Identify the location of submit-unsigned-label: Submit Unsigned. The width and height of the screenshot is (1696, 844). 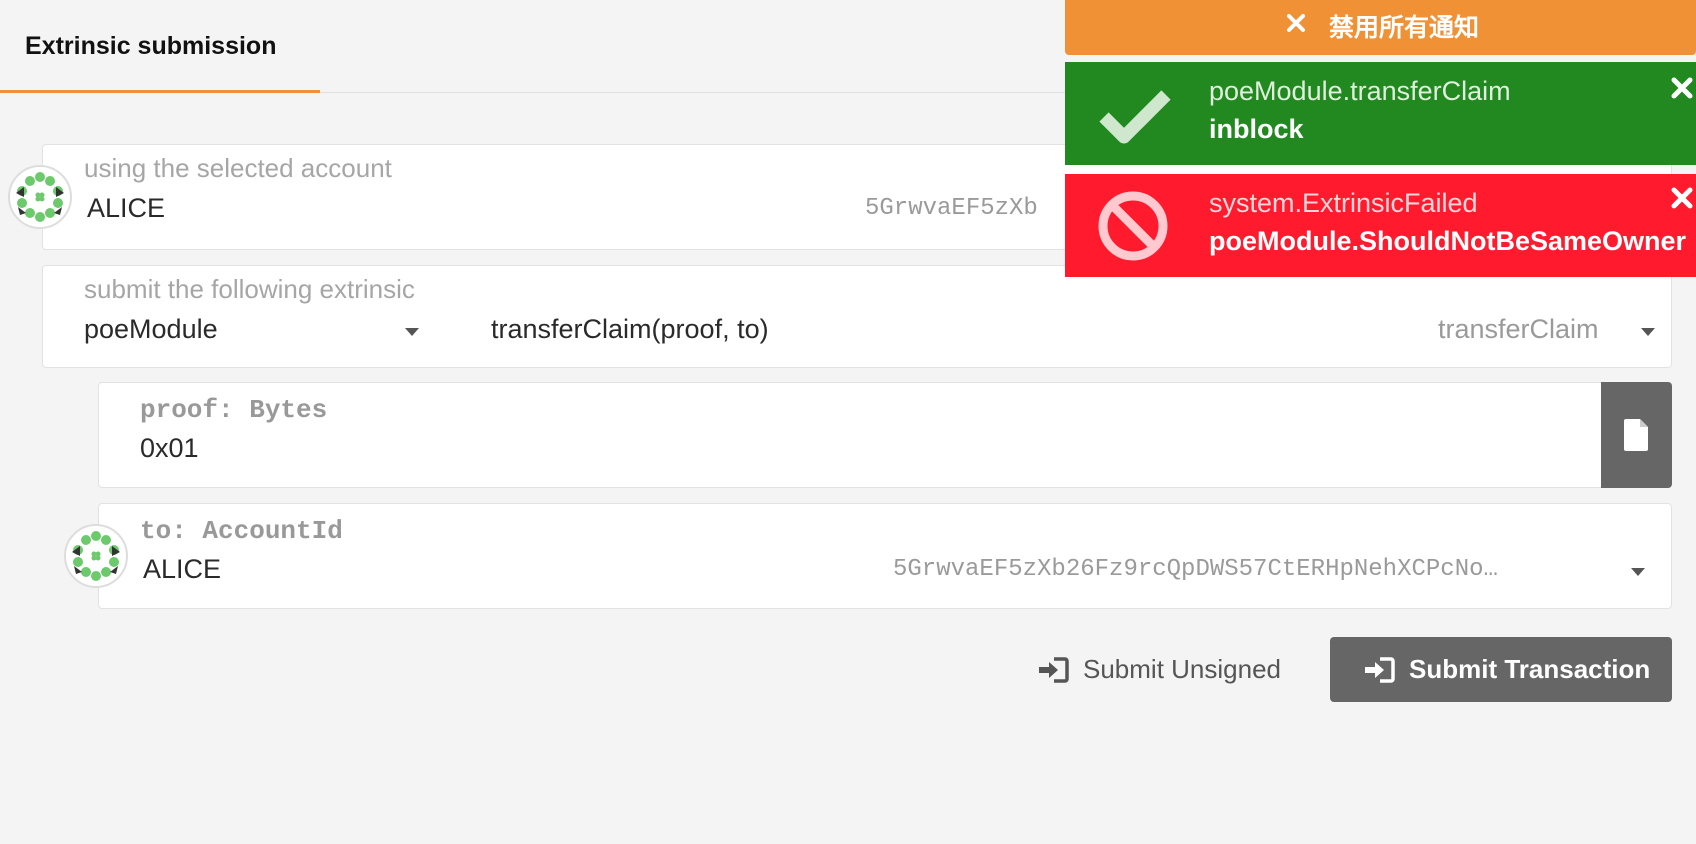
(1182, 669).